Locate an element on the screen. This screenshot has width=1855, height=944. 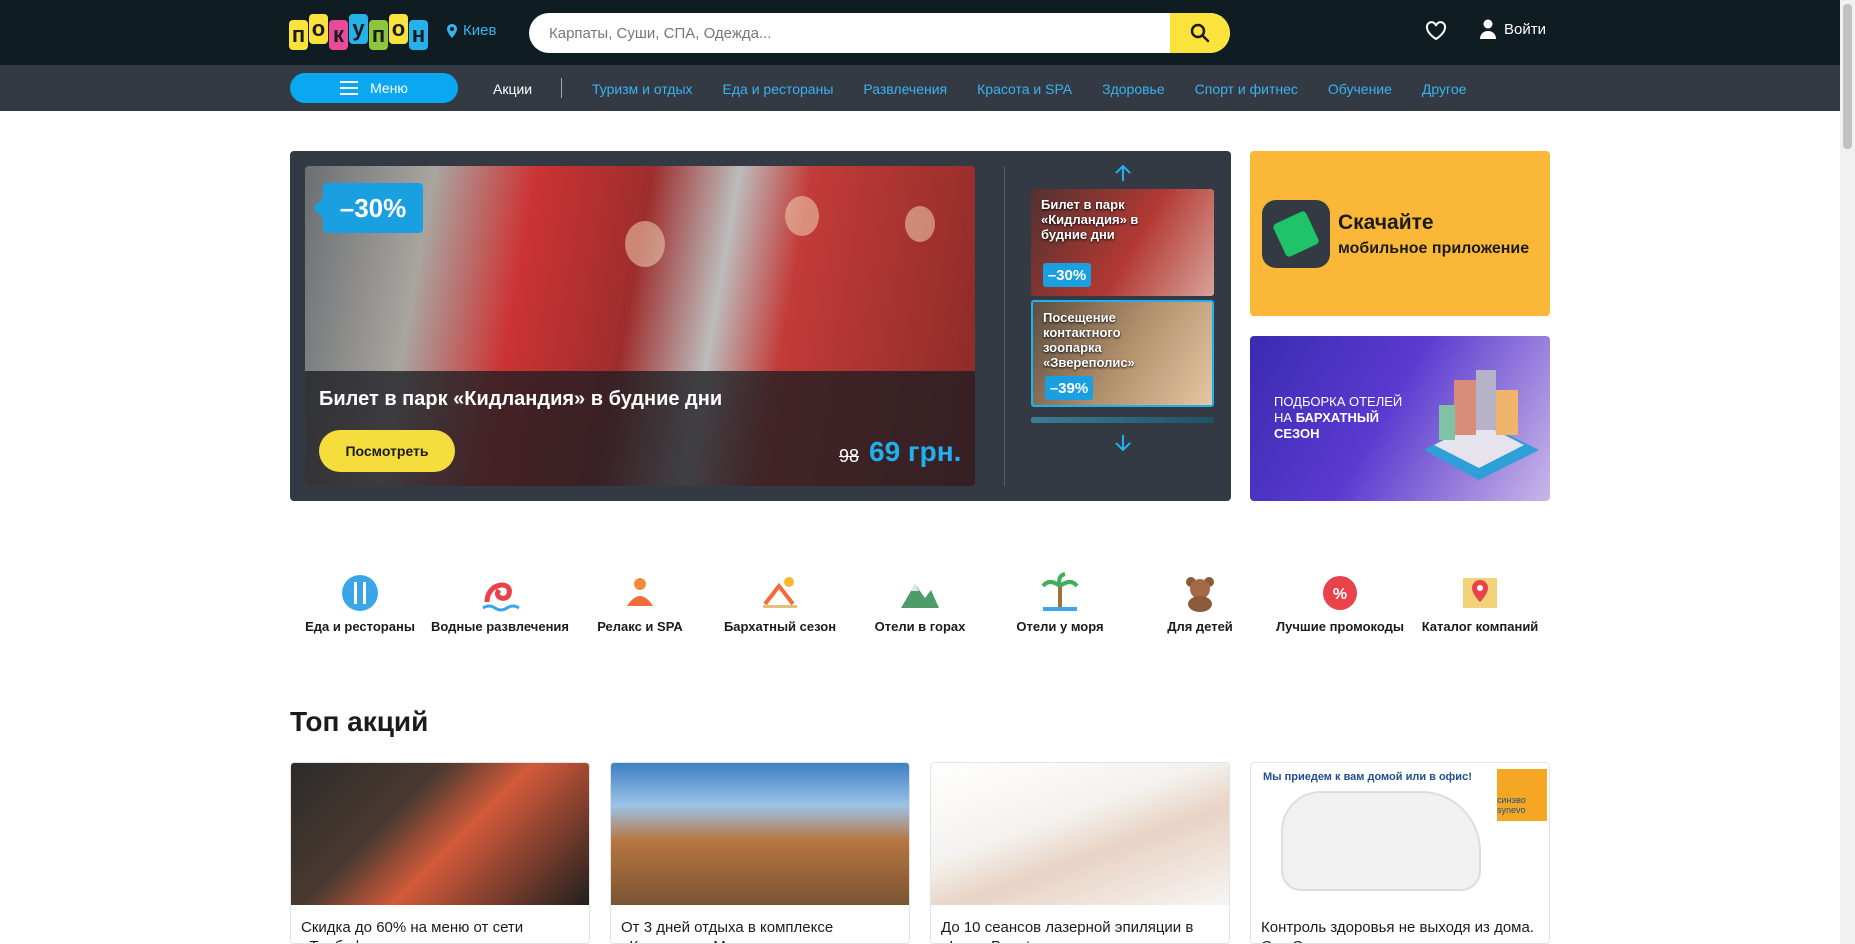
nav-link-entertainment: Развлечения is located at coordinates (905, 89).